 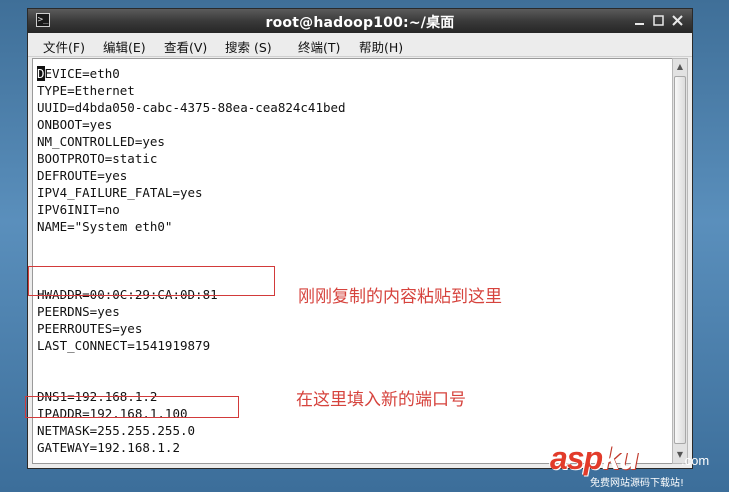 I want to click on menu-bar: 文件(F) 编辑(E) 查看(V) 搜索 (S) 终端(T) 帮助(H), so click(x=360, y=45).